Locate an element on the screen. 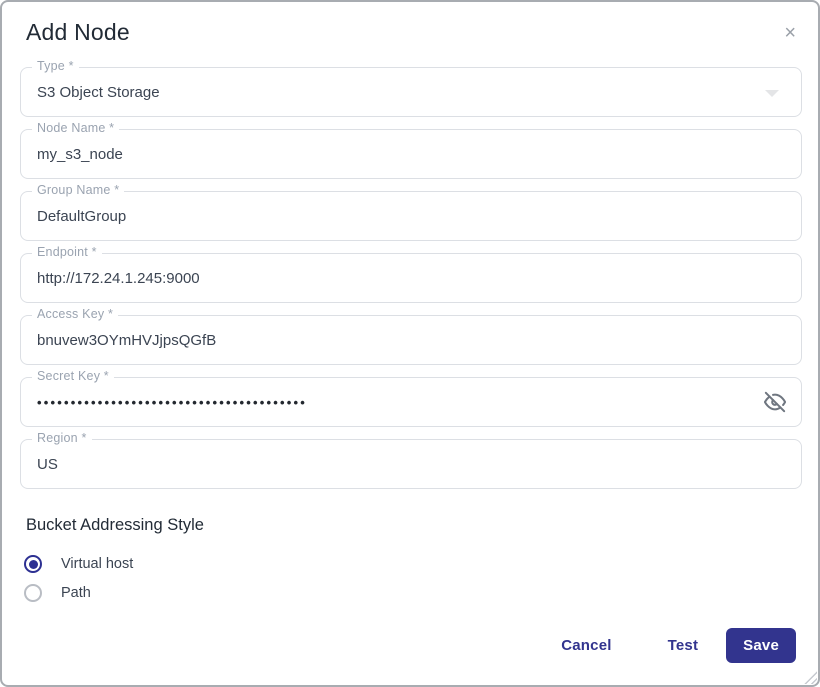 This screenshot has width=820, height=687. radio-path-label: Path is located at coordinates (76, 593).